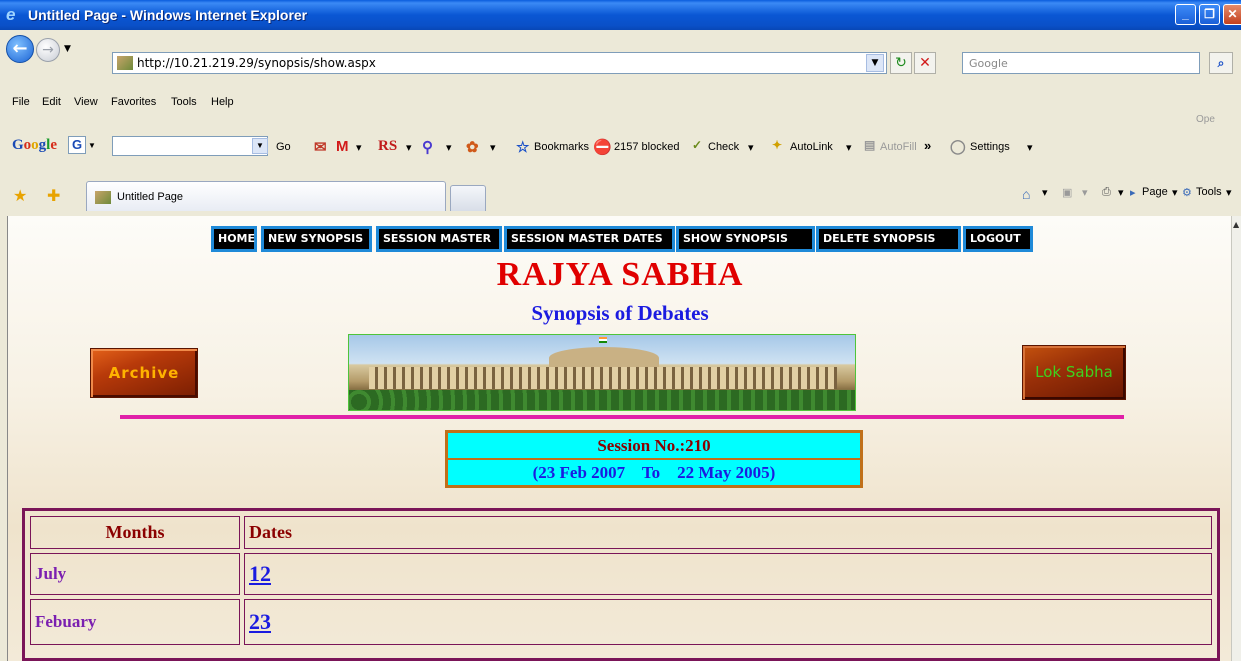 This screenshot has width=1241, height=661. What do you see at coordinates (990, 147) in the screenshot?
I see `settings-button: Settings` at bounding box center [990, 147].